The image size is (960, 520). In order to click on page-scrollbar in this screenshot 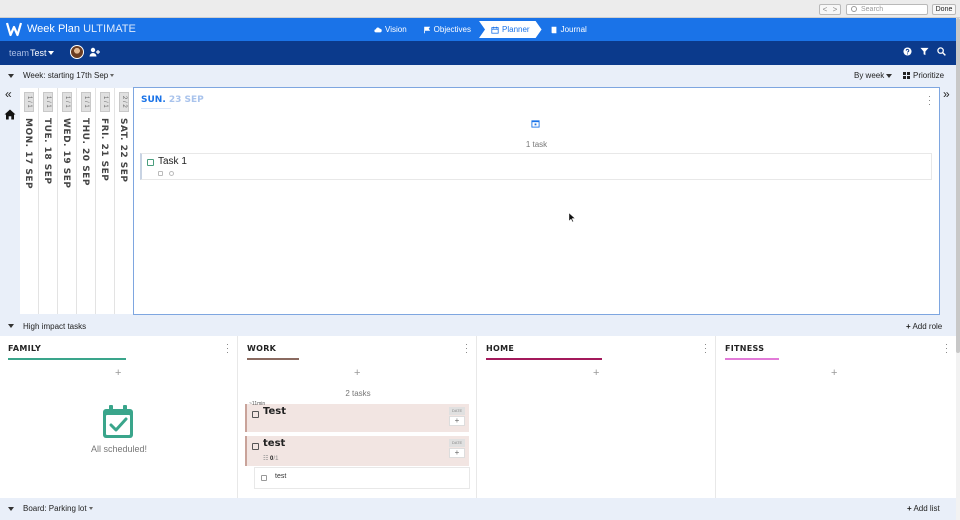, I will do `click(958, 269)`.